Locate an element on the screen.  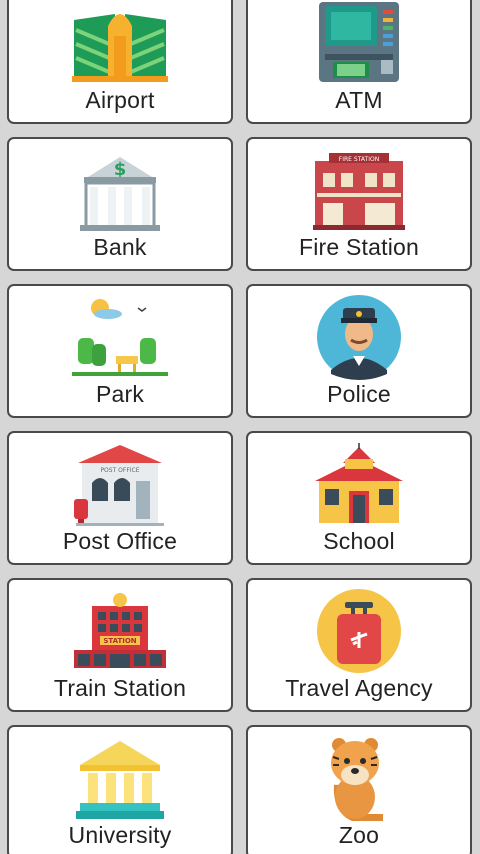
place-card-travel-agency: Travel Agency is located at coordinates (359, 645).